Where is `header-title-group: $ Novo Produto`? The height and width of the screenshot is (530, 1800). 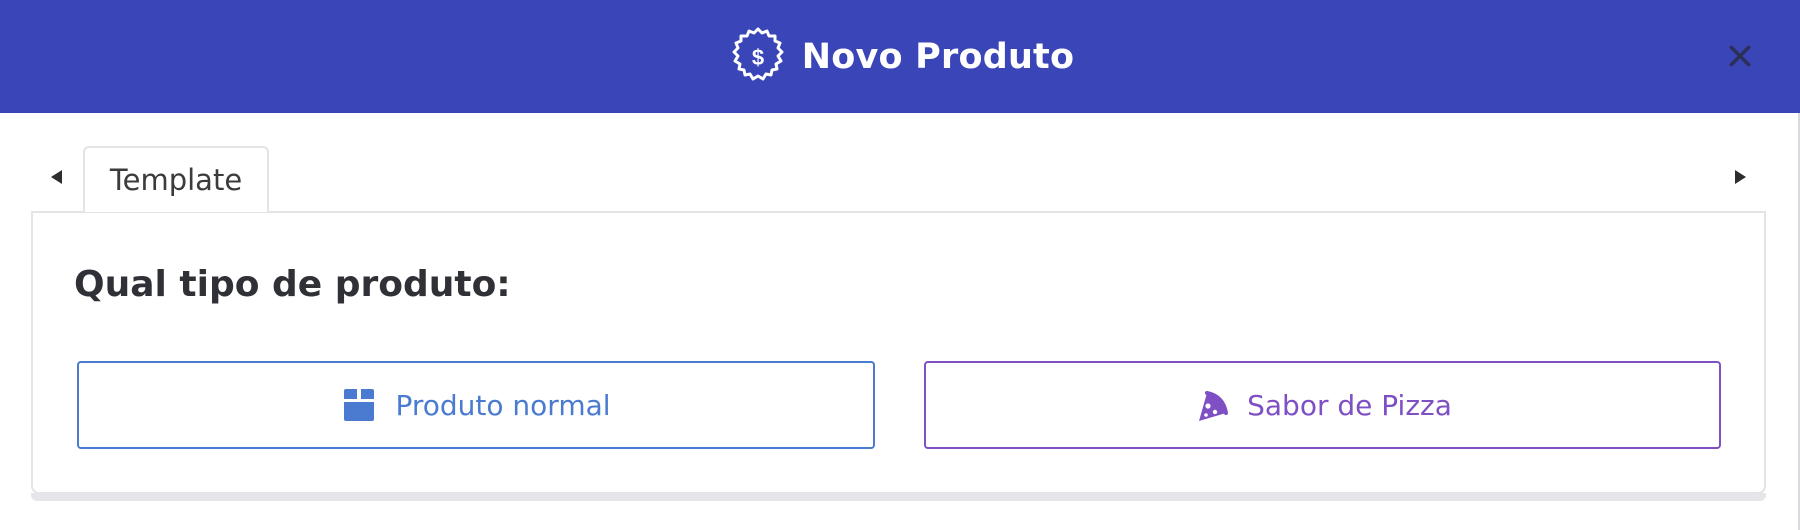
header-title-group: $ Novo Produto is located at coordinates (900, 57).